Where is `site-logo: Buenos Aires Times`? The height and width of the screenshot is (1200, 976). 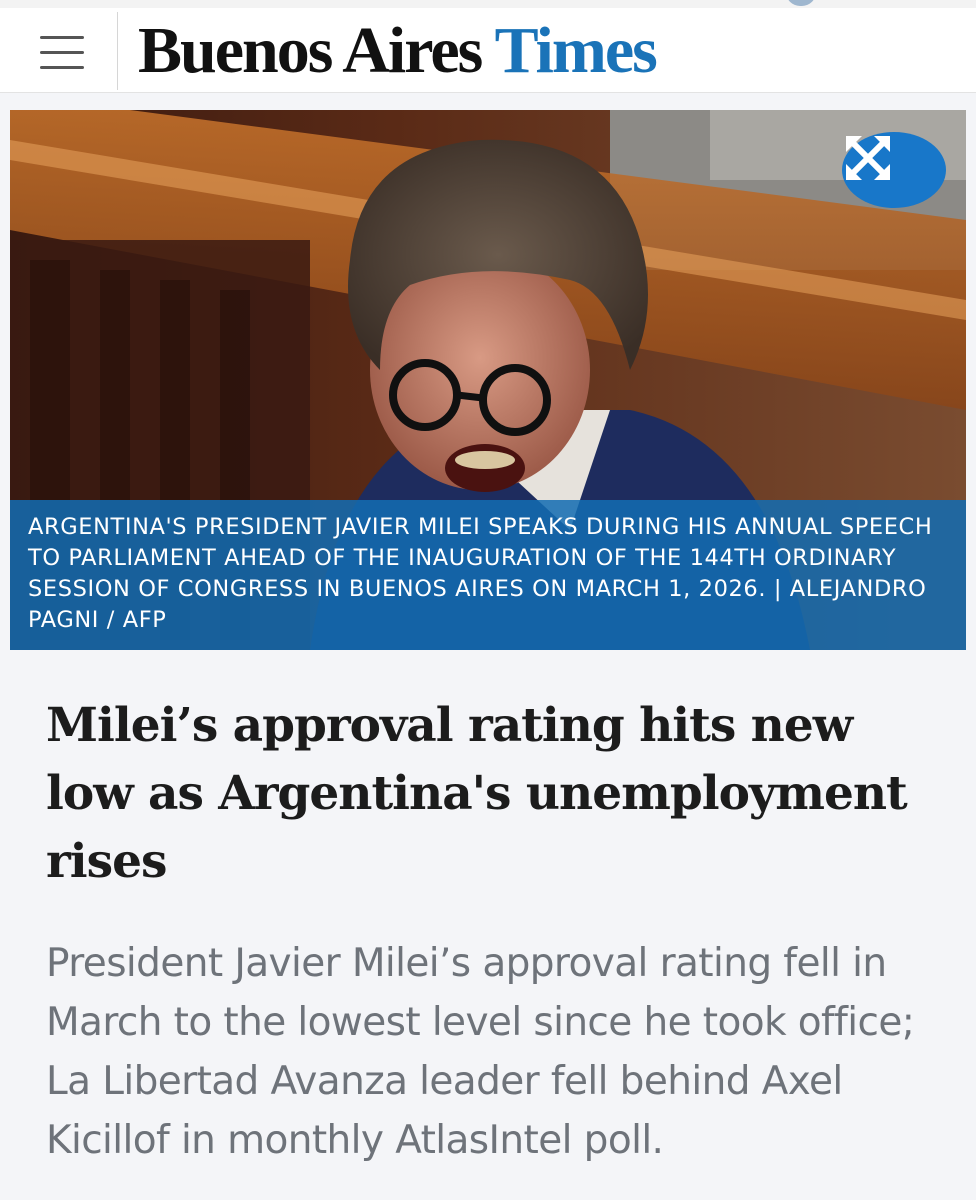 site-logo: Buenos Aires Times is located at coordinates (398, 50).